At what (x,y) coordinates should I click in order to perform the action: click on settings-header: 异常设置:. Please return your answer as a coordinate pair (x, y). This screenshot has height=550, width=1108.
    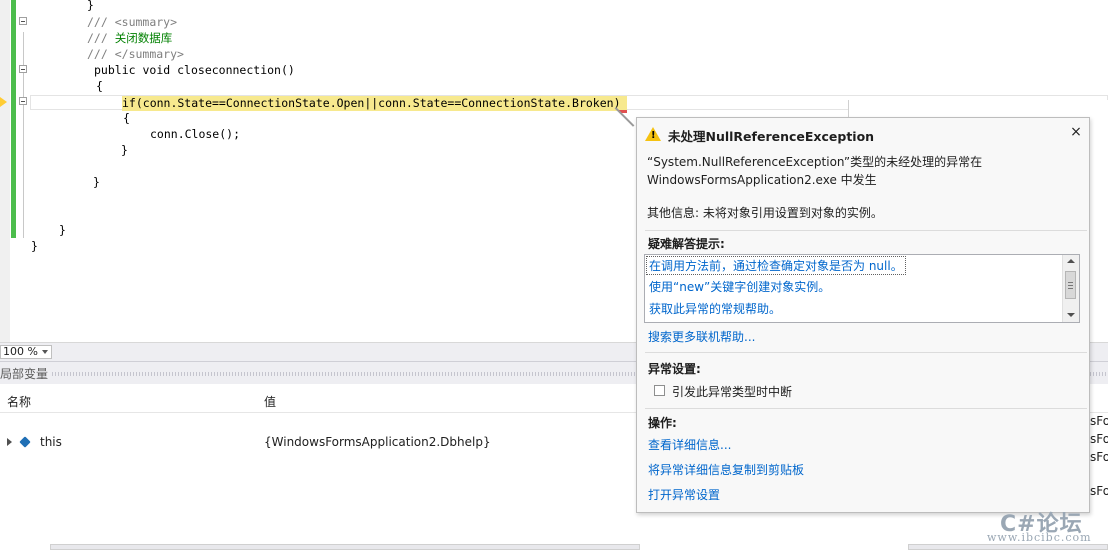
    Looking at the image, I should click on (674, 369).